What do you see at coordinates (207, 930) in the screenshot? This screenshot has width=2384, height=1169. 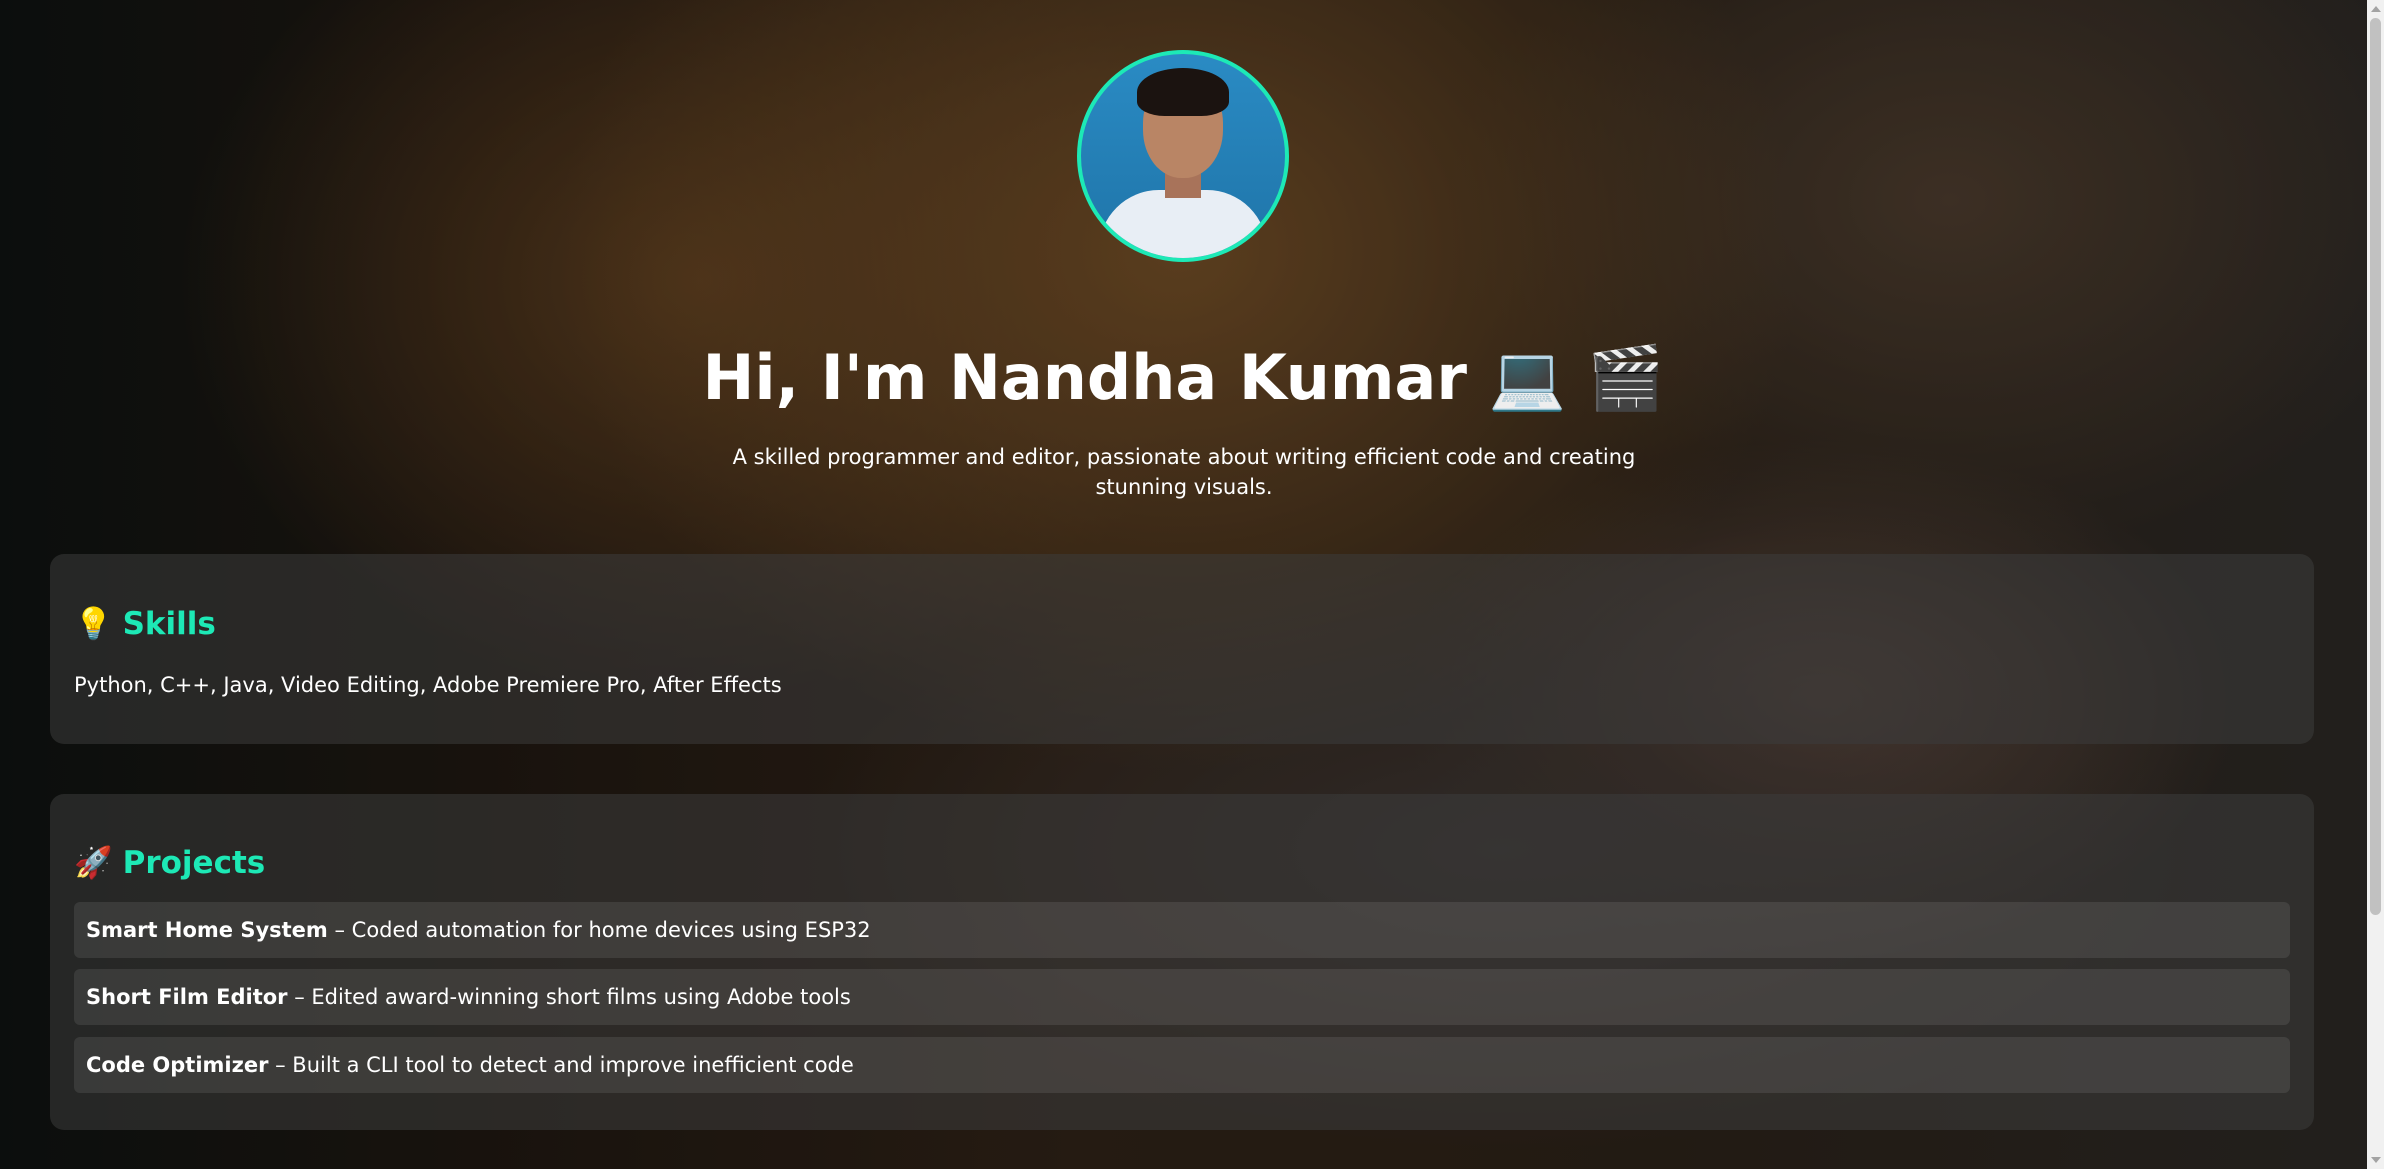 I see `project-name: Smart Home System` at bounding box center [207, 930].